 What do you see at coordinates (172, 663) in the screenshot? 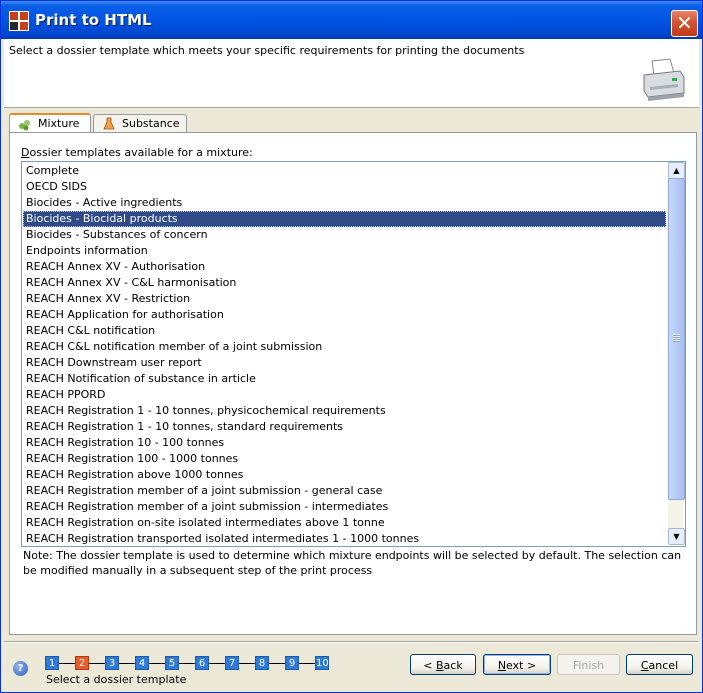
I see `wizard-step-5: 5` at bounding box center [172, 663].